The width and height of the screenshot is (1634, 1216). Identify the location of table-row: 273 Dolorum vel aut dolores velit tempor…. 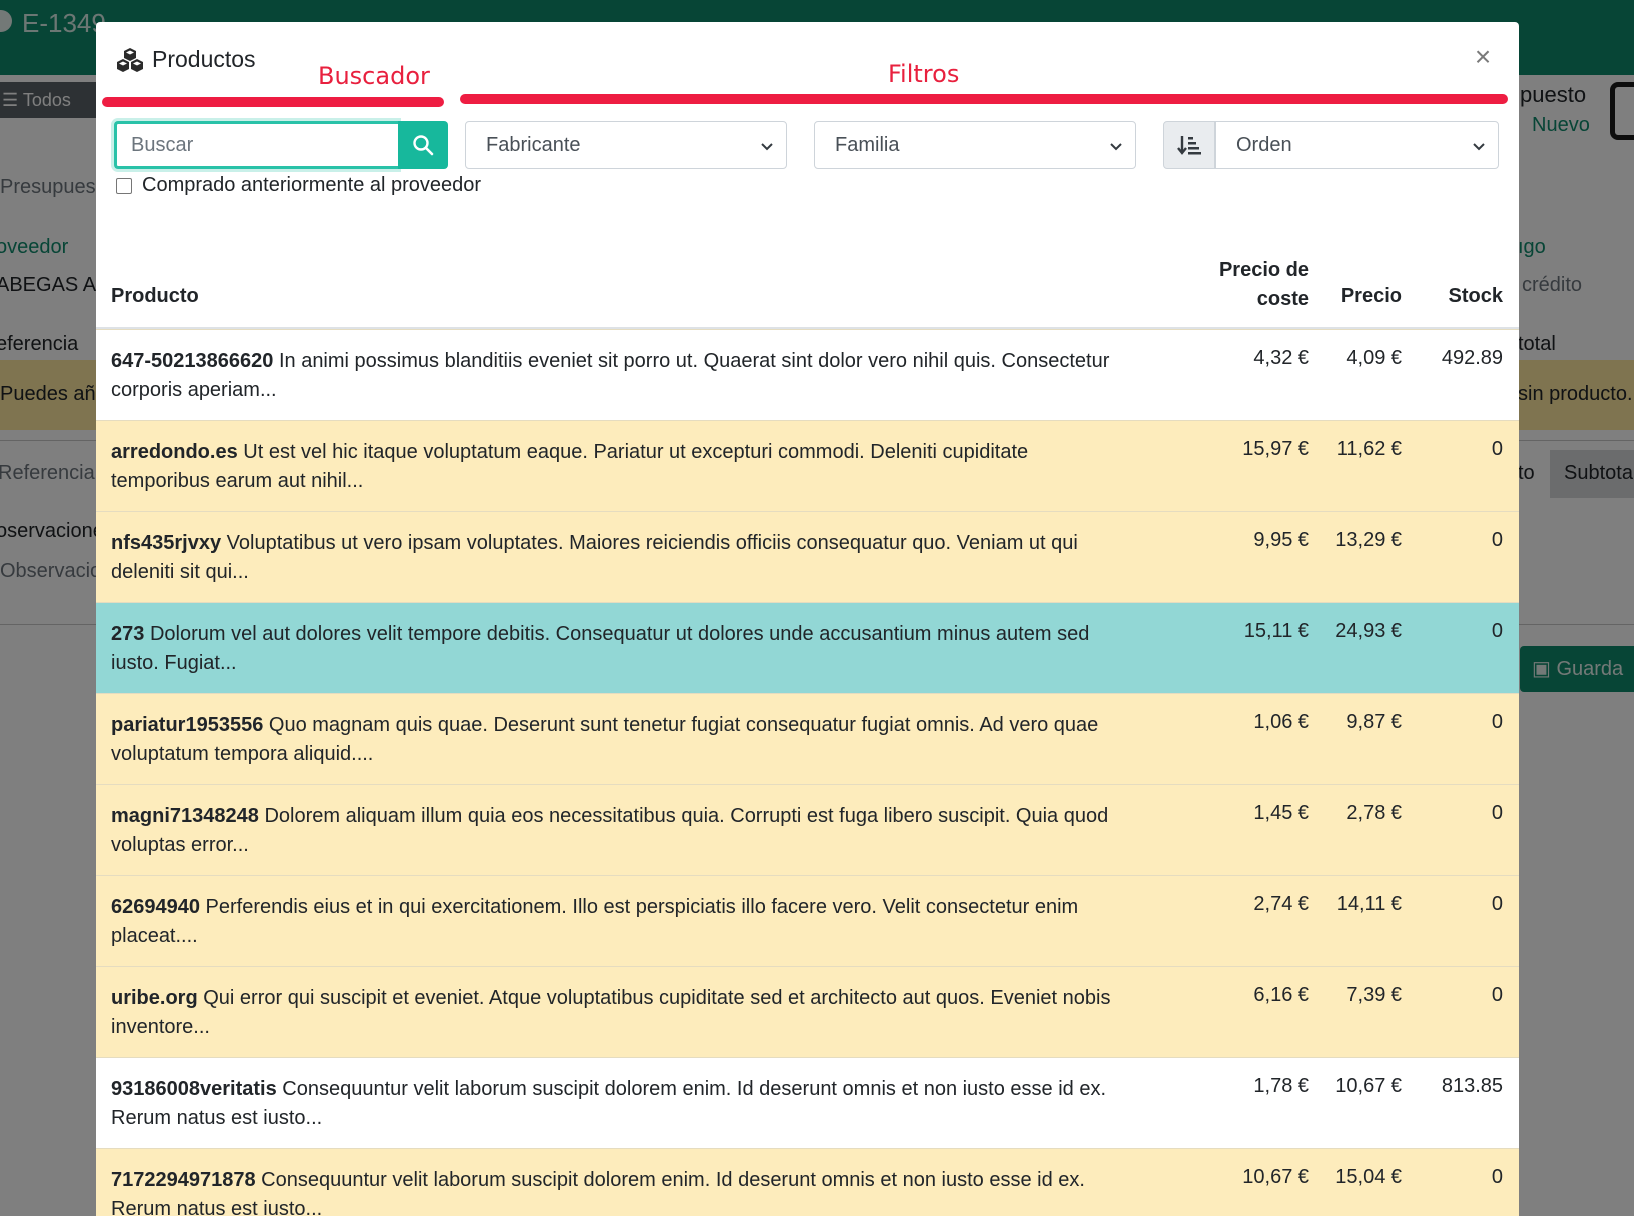
(807, 647).